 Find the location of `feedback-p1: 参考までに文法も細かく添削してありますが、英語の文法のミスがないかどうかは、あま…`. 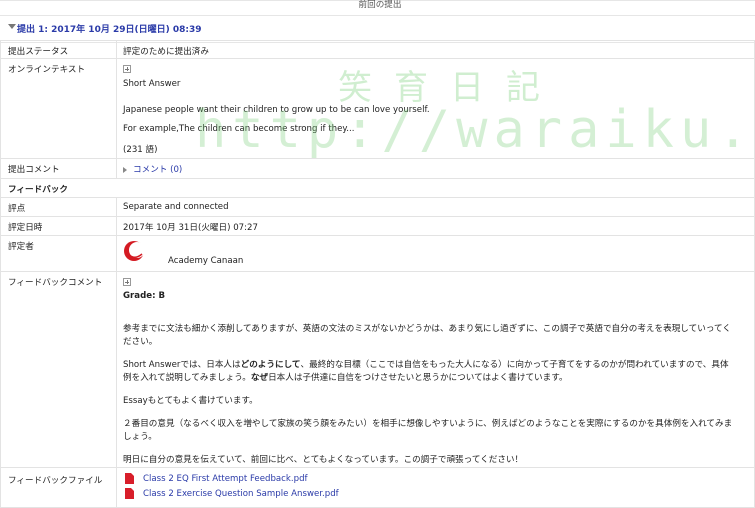

feedback-p1: 参考までに文法も細かく添削してありますが、英語の文法のミスがないかどうかは、あま… is located at coordinates (427, 335).